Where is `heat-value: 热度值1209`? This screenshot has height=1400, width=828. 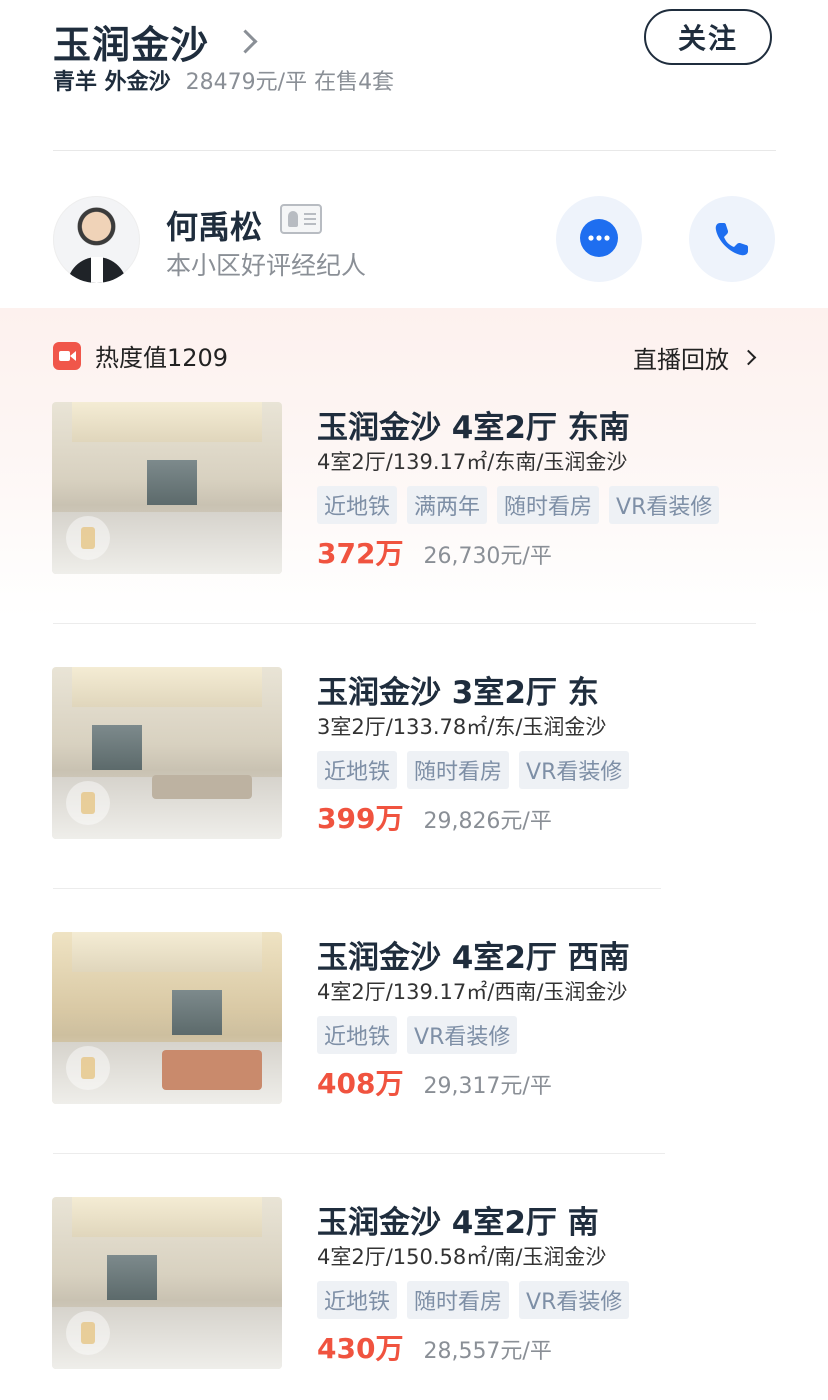
heat-value: 热度值1209 is located at coordinates (162, 358).